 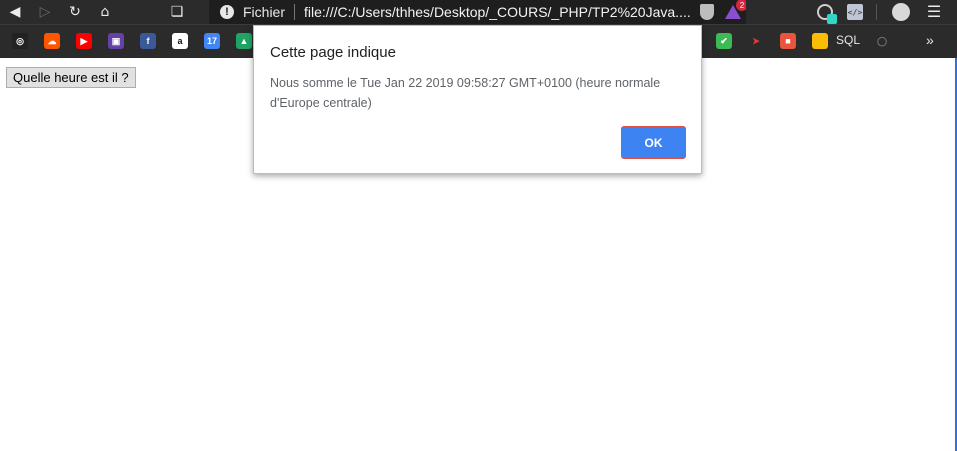 What do you see at coordinates (45, 12) in the screenshot?
I see `forward-icon: ▷` at bounding box center [45, 12].